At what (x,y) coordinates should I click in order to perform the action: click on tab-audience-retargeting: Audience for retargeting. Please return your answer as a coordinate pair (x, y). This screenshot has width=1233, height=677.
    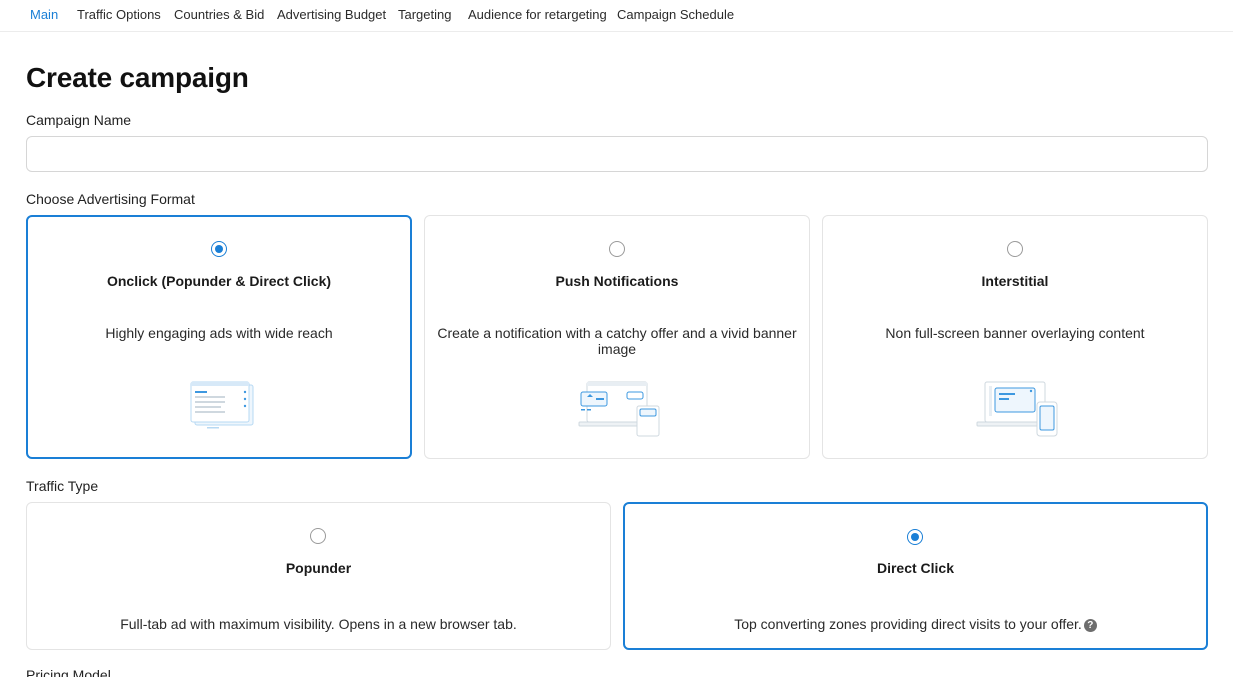
    Looking at the image, I should click on (537, 14).